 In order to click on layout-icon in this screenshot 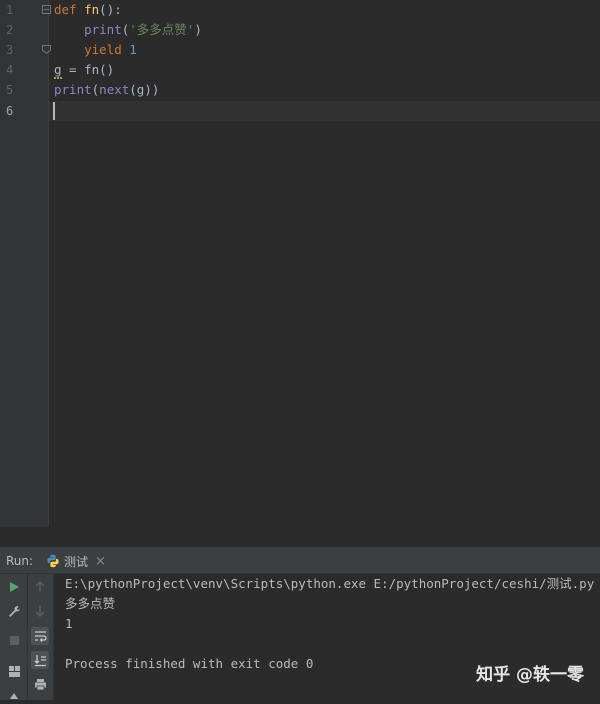, I will do `click(14, 671)`.